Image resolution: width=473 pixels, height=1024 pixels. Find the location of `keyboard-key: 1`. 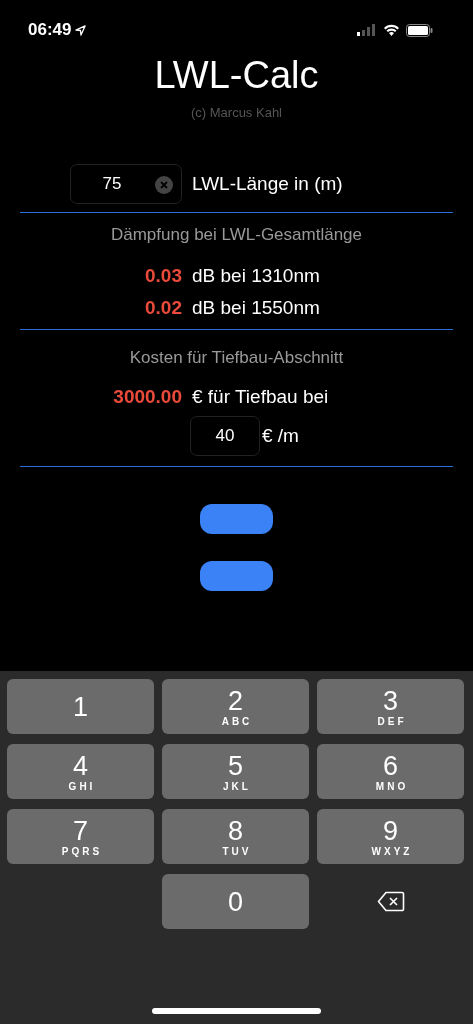

keyboard-key: 1 is located at coordinates (80, 706).